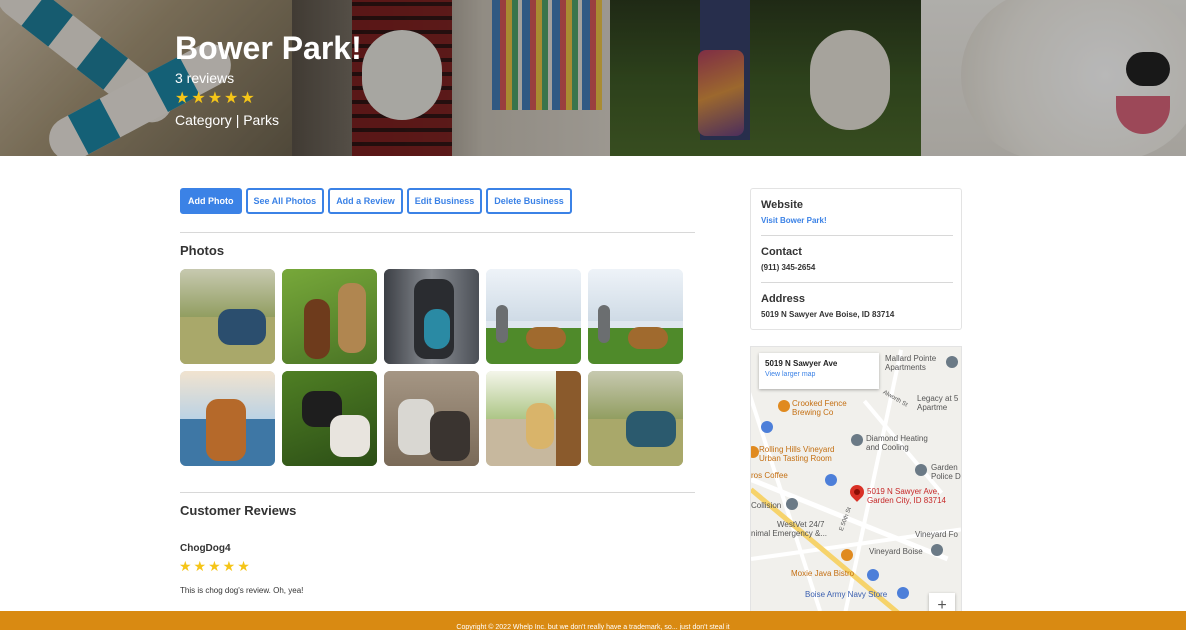 The width and height of the screenshot is (1186, 630). I want to click on address-value: 5019 N Sawyer Ave Boise, ID 83714, so click(828, 314).